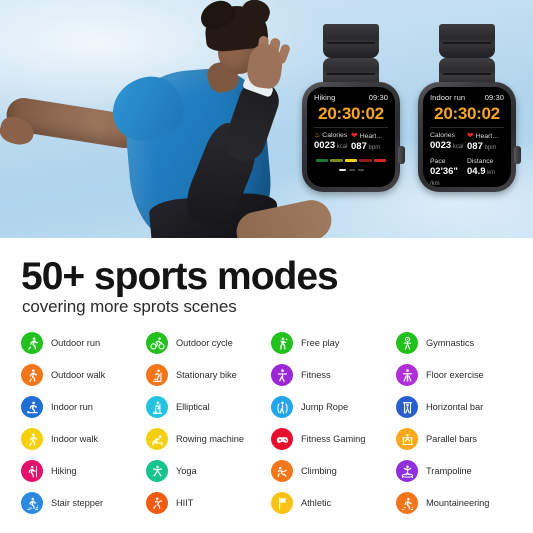 The width and height of the screenshot is (533, 533). I want to click on walking-icon, so click(32, 375).